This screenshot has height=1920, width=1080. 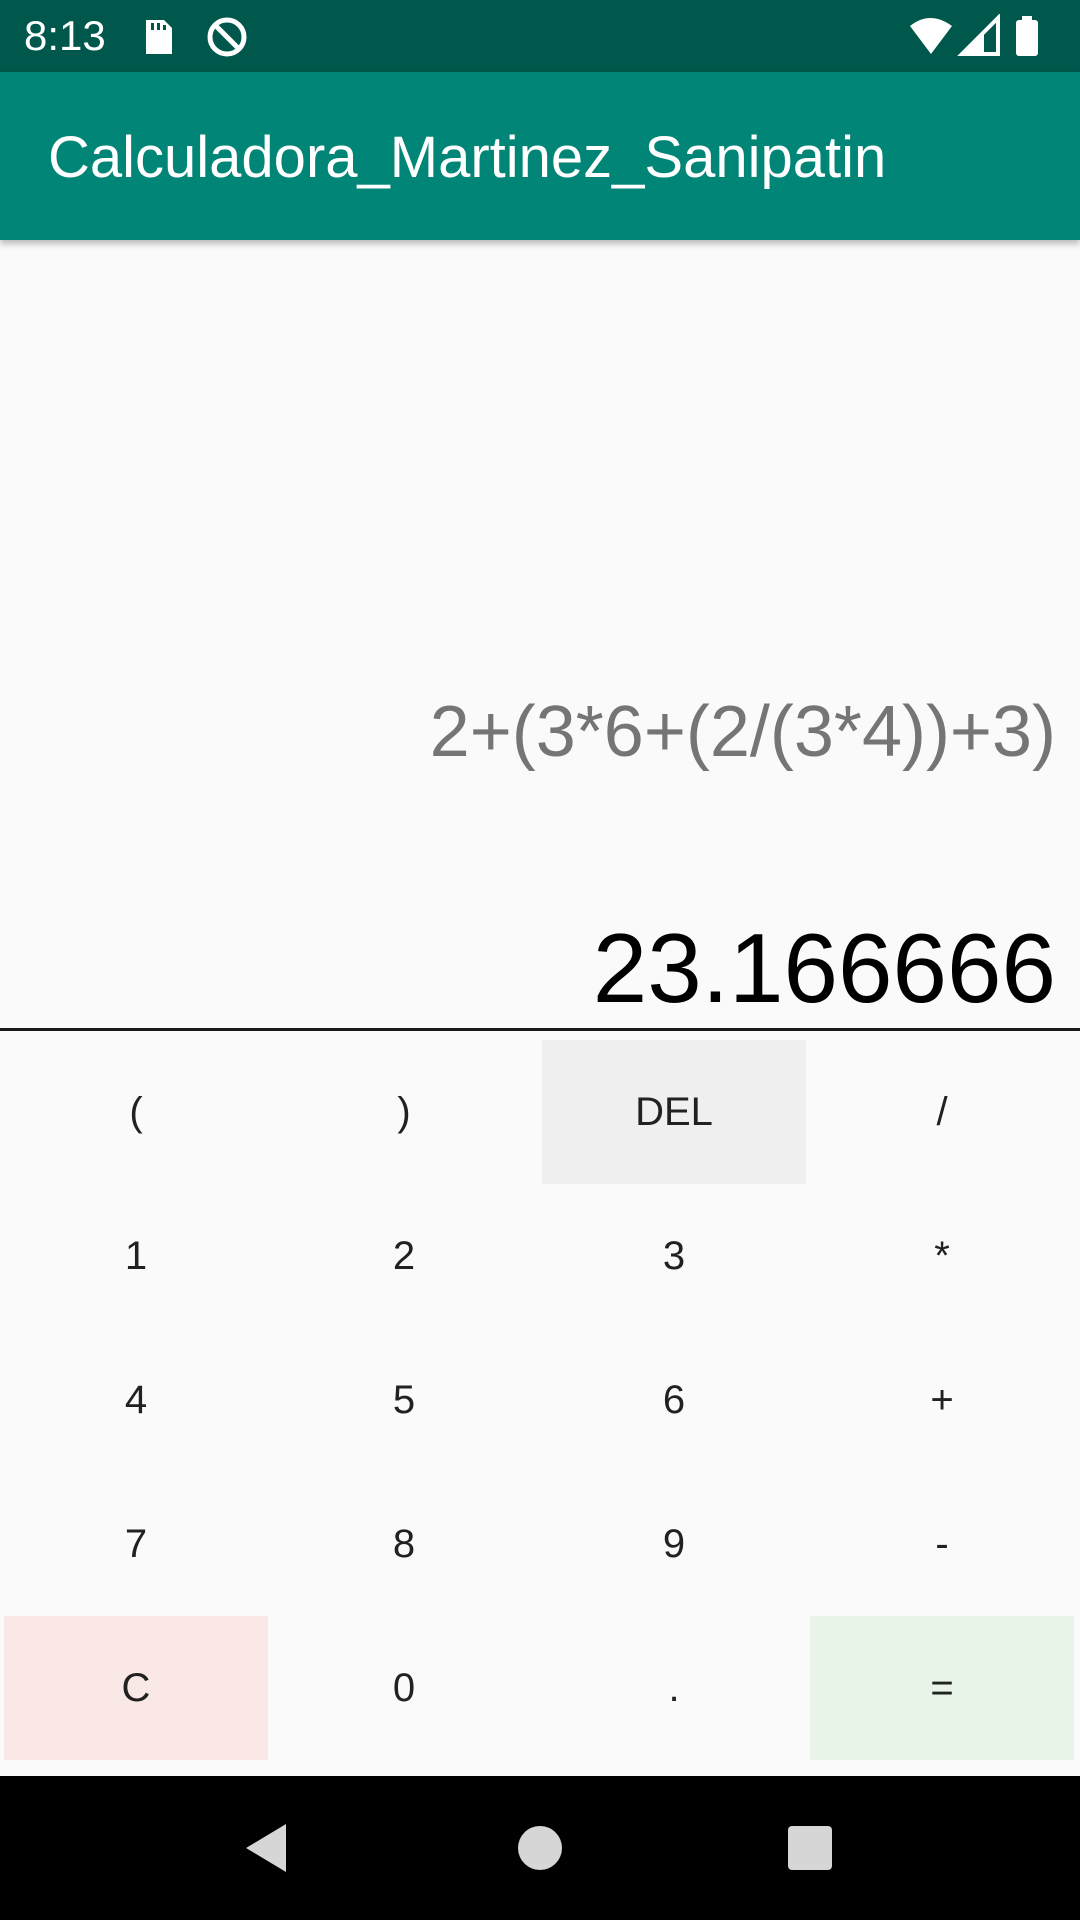 What do you see at coordinates (824, 968) in the screenshot?
I see `result-text: 23.166666` at bounding box center [824, 968].